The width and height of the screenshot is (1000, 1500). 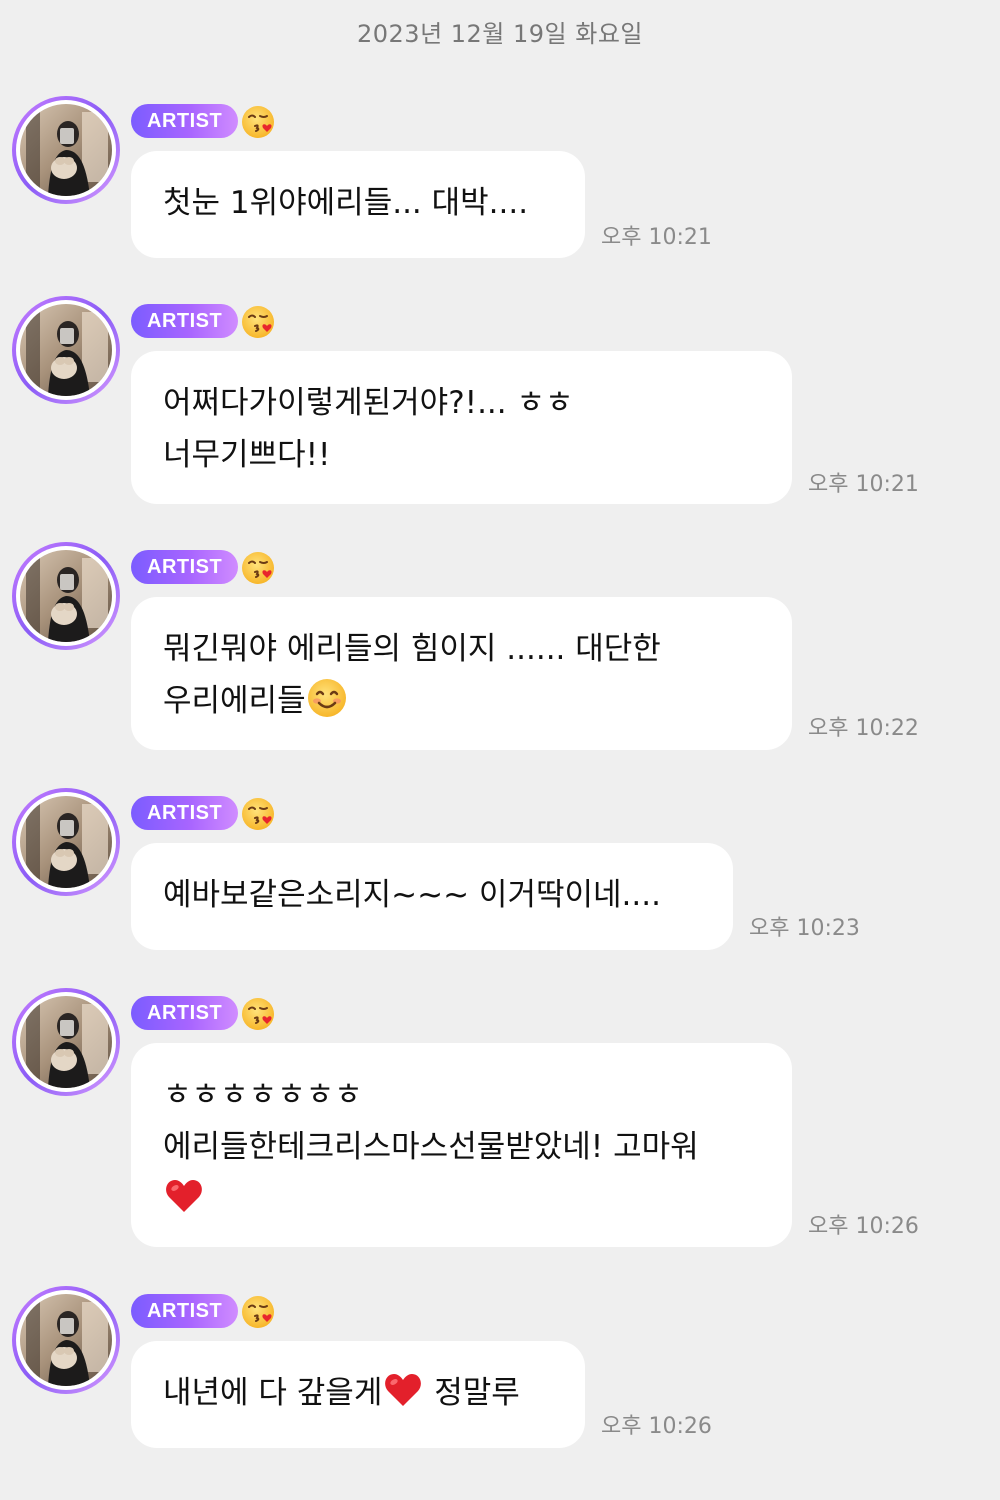 I want to click on date-header: 2023년 12월 19일 화요일, so click(x=500, y=34).